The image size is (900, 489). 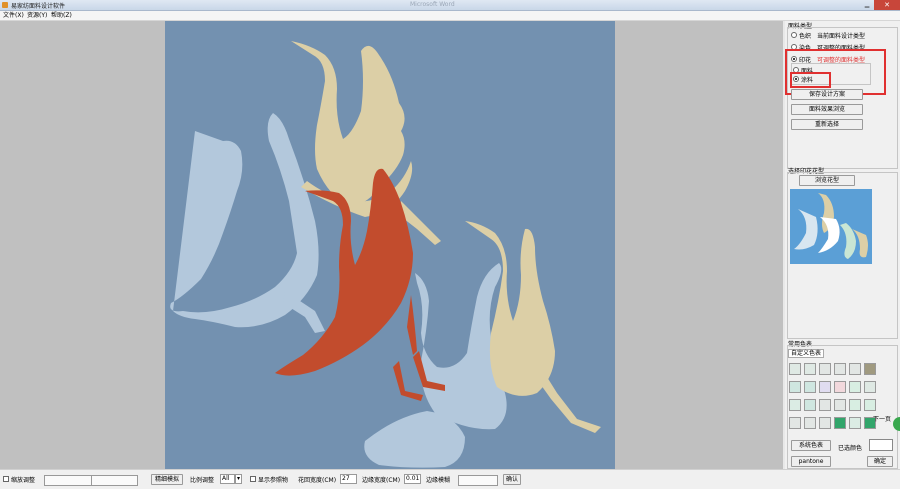 What do you see at coordinates (810, 80) in the screenshot?
I see `highlight-box-coating` at bounding box center [810, 80].